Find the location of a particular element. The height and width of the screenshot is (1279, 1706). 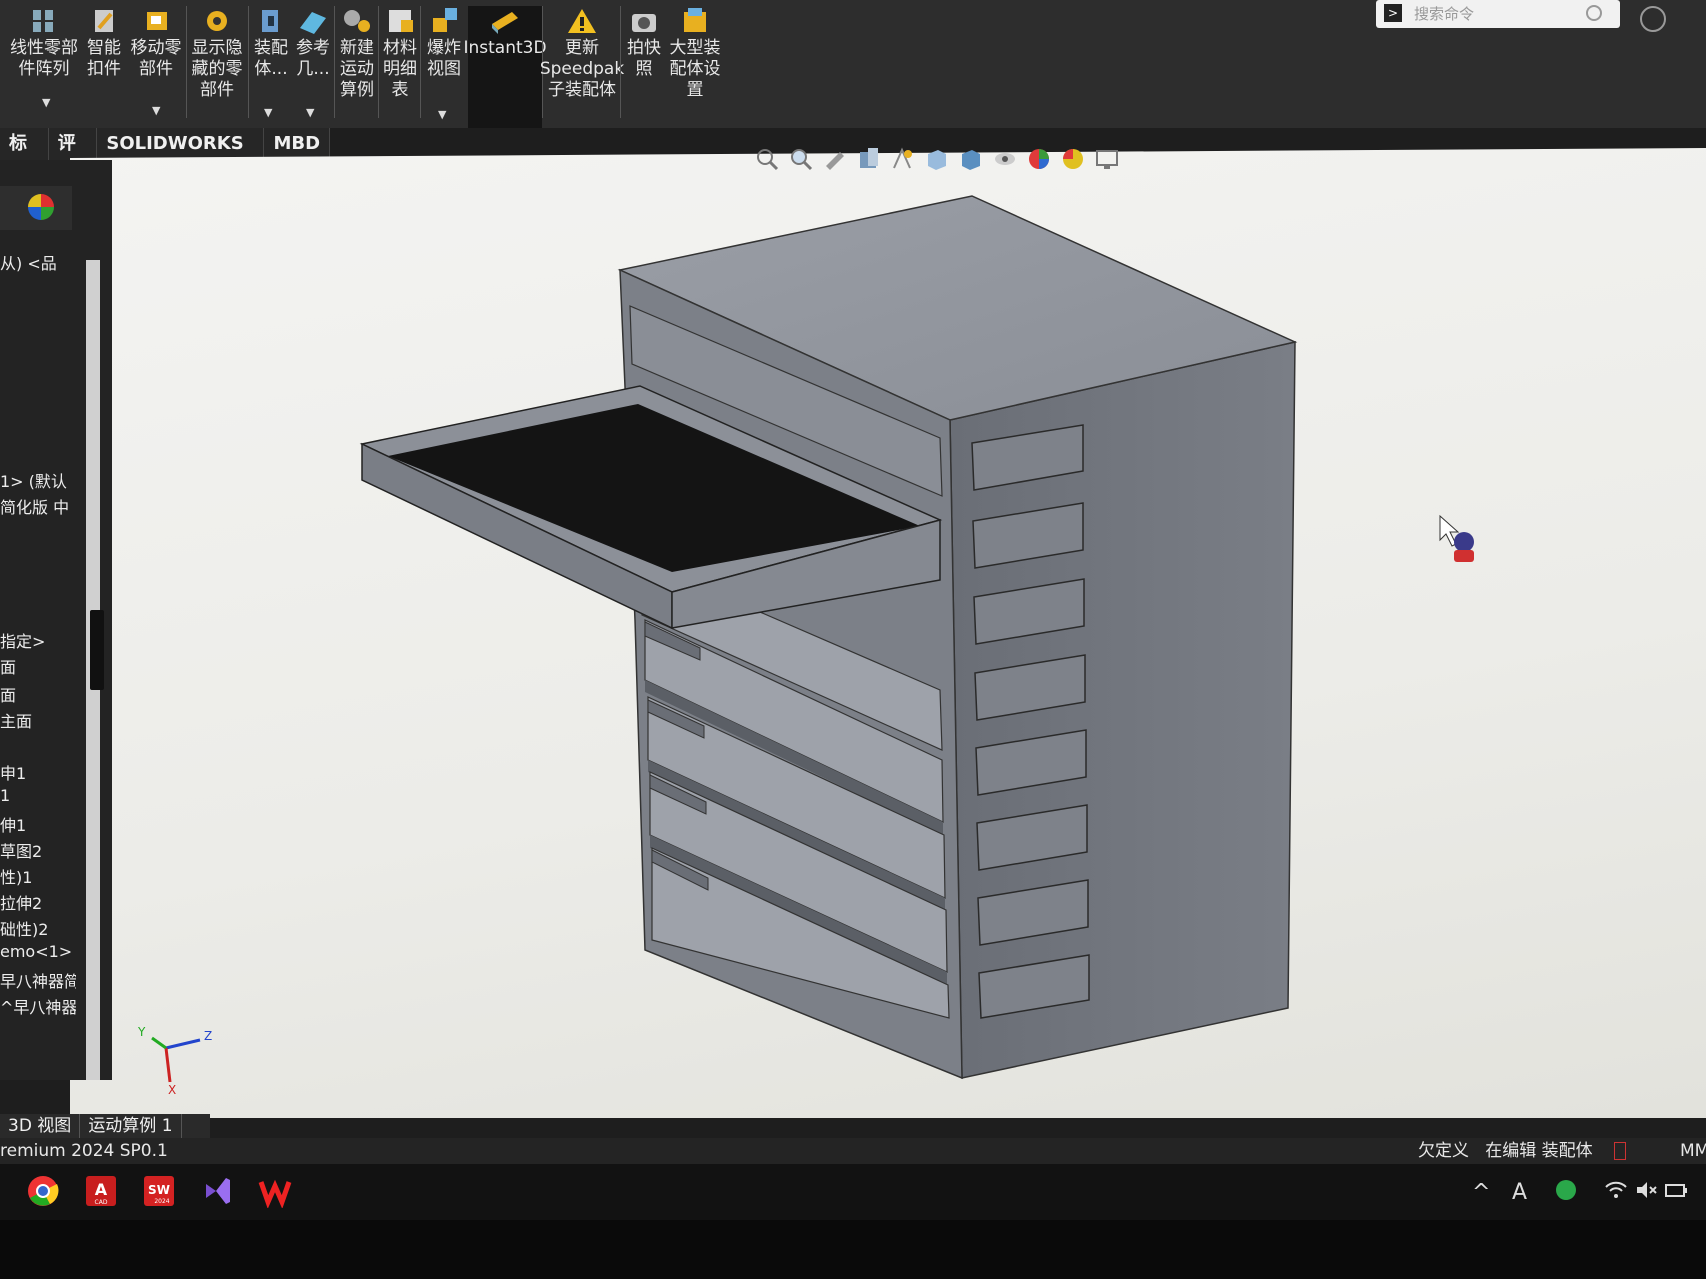

view-tabs: 3D 视图 运动算例 1 is located at coordinates (105, 1126).